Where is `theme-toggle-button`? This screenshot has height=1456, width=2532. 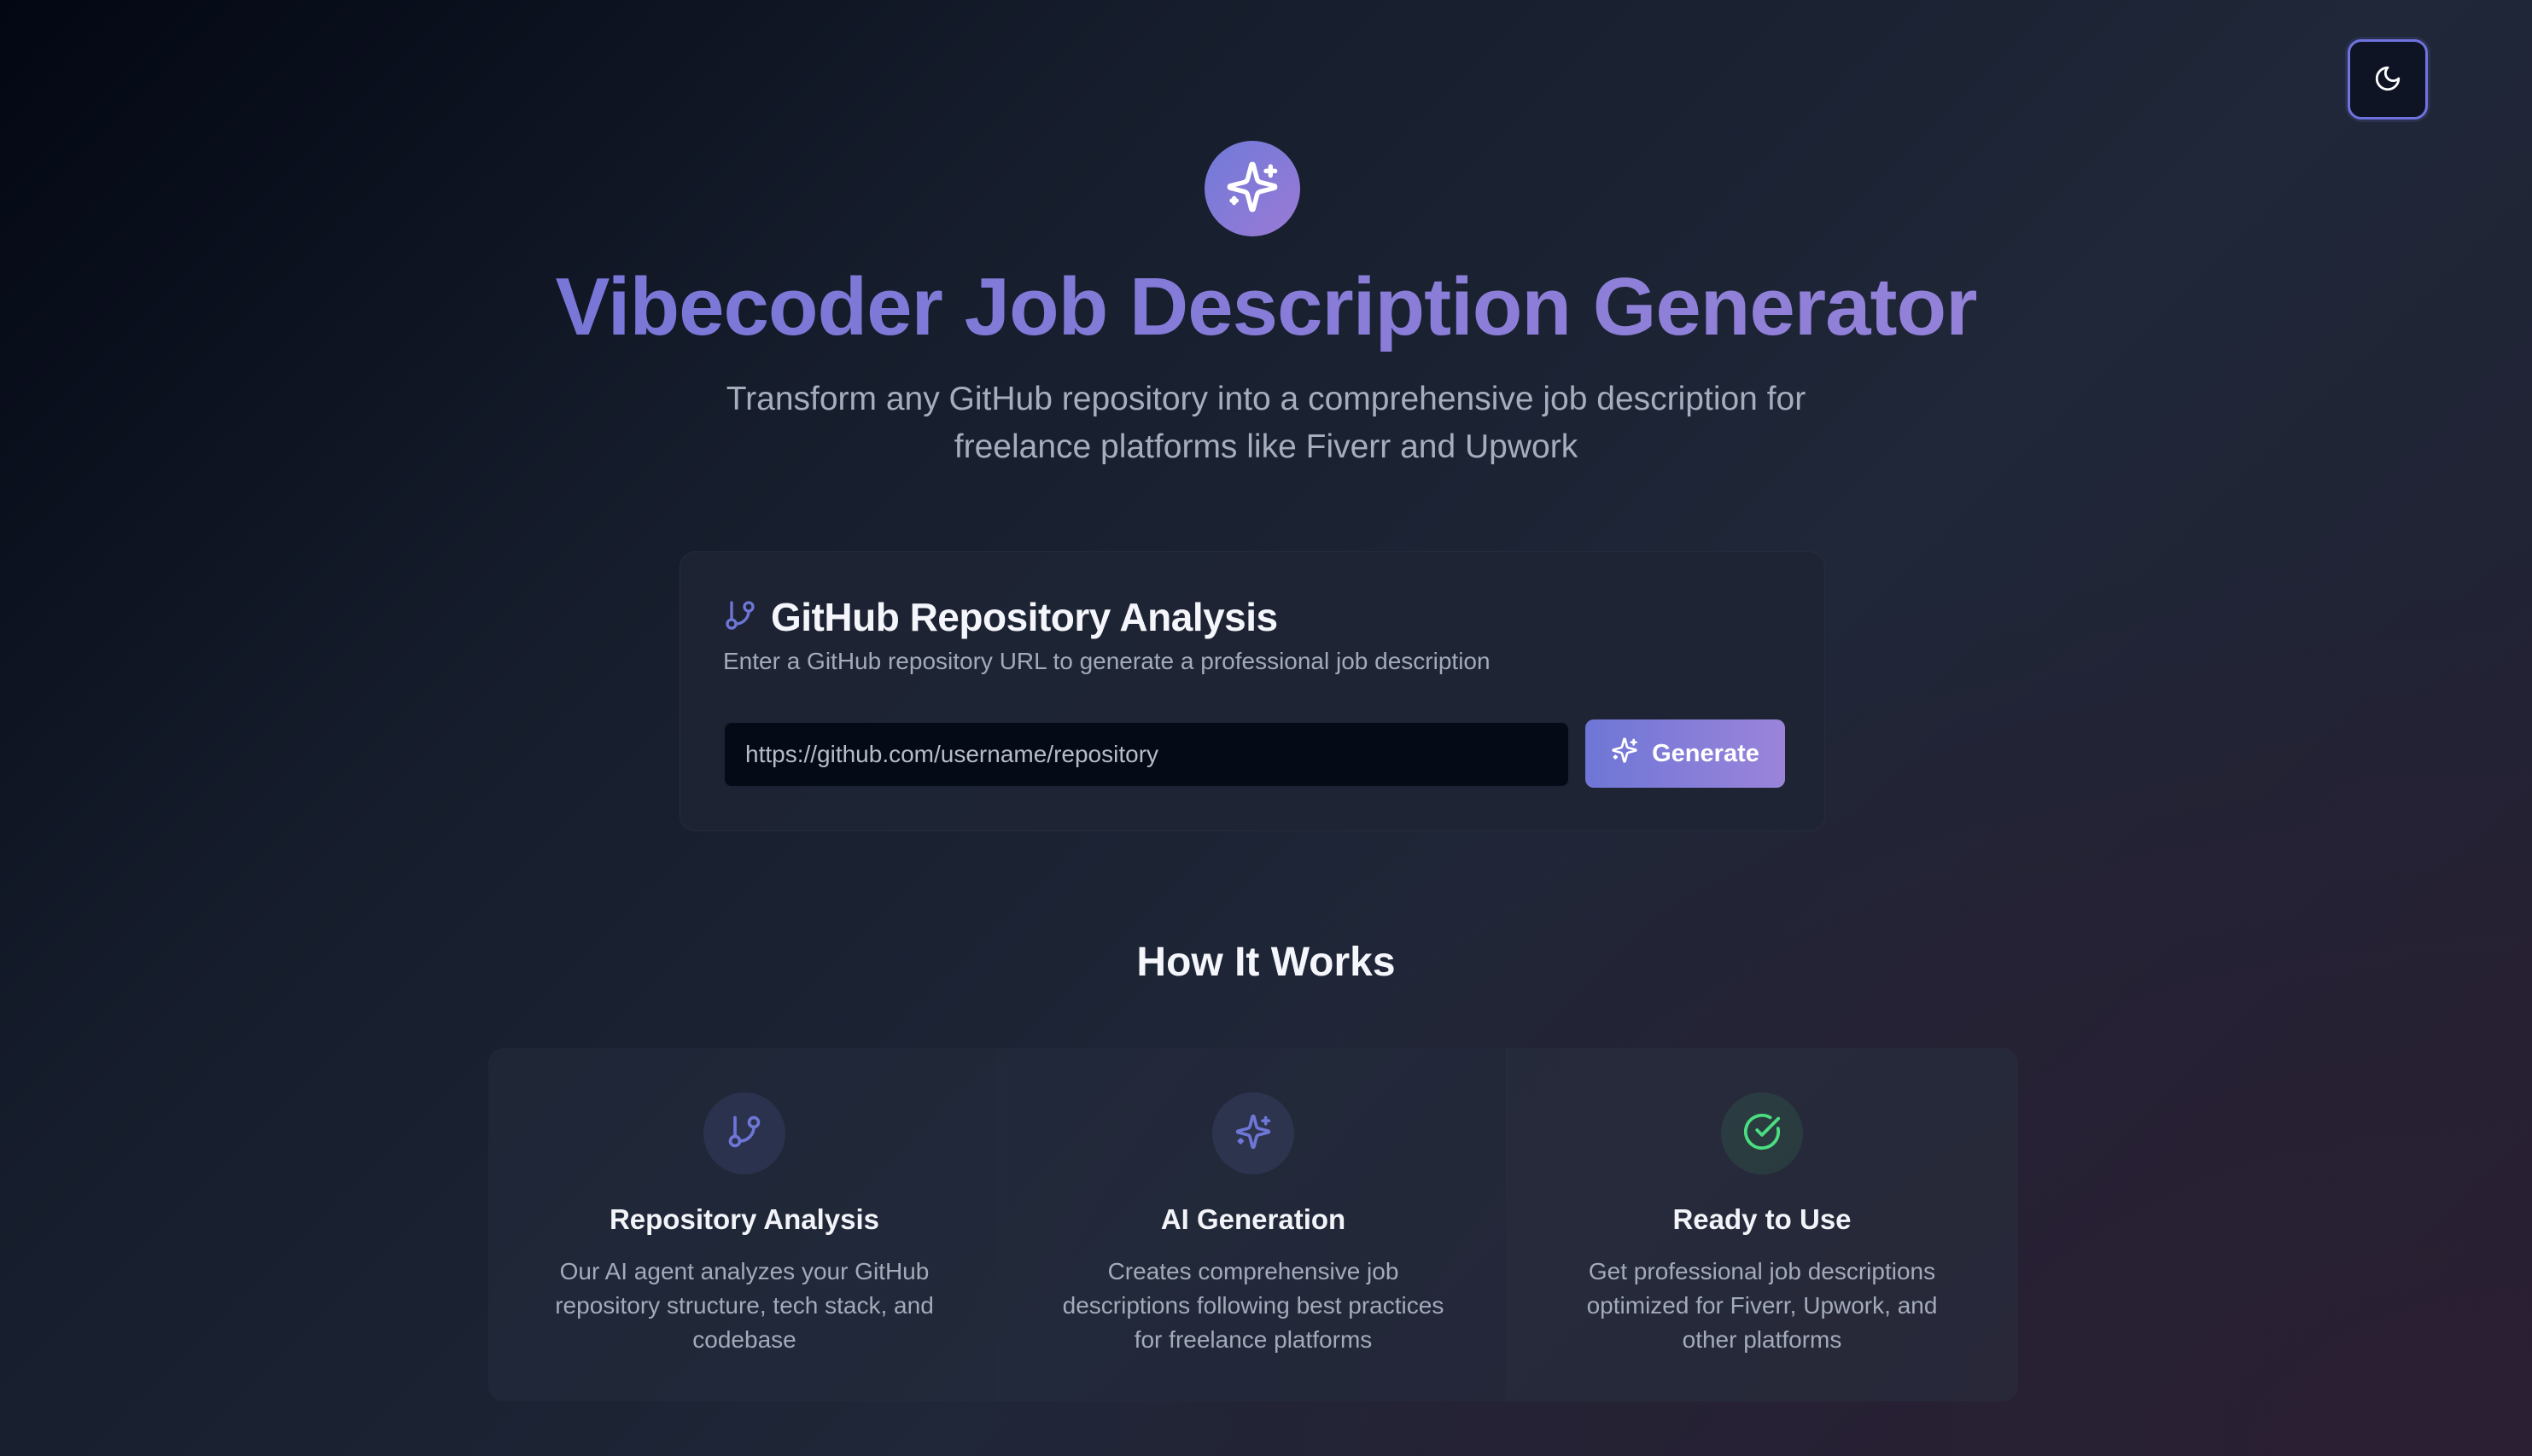 theme-toggle-button is located at coordinates (2388, 79).